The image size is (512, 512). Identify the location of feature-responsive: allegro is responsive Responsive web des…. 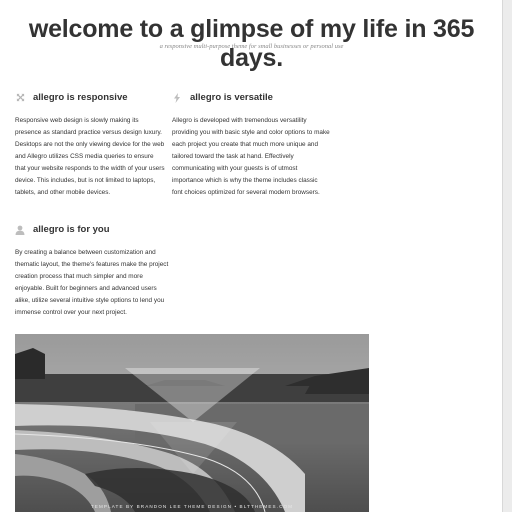
(90, 145).